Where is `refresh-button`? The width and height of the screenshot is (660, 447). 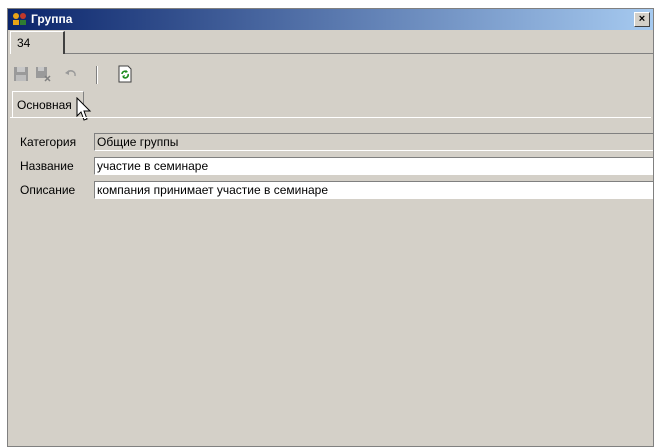 refresh-button is located at coordinates (126, 75).